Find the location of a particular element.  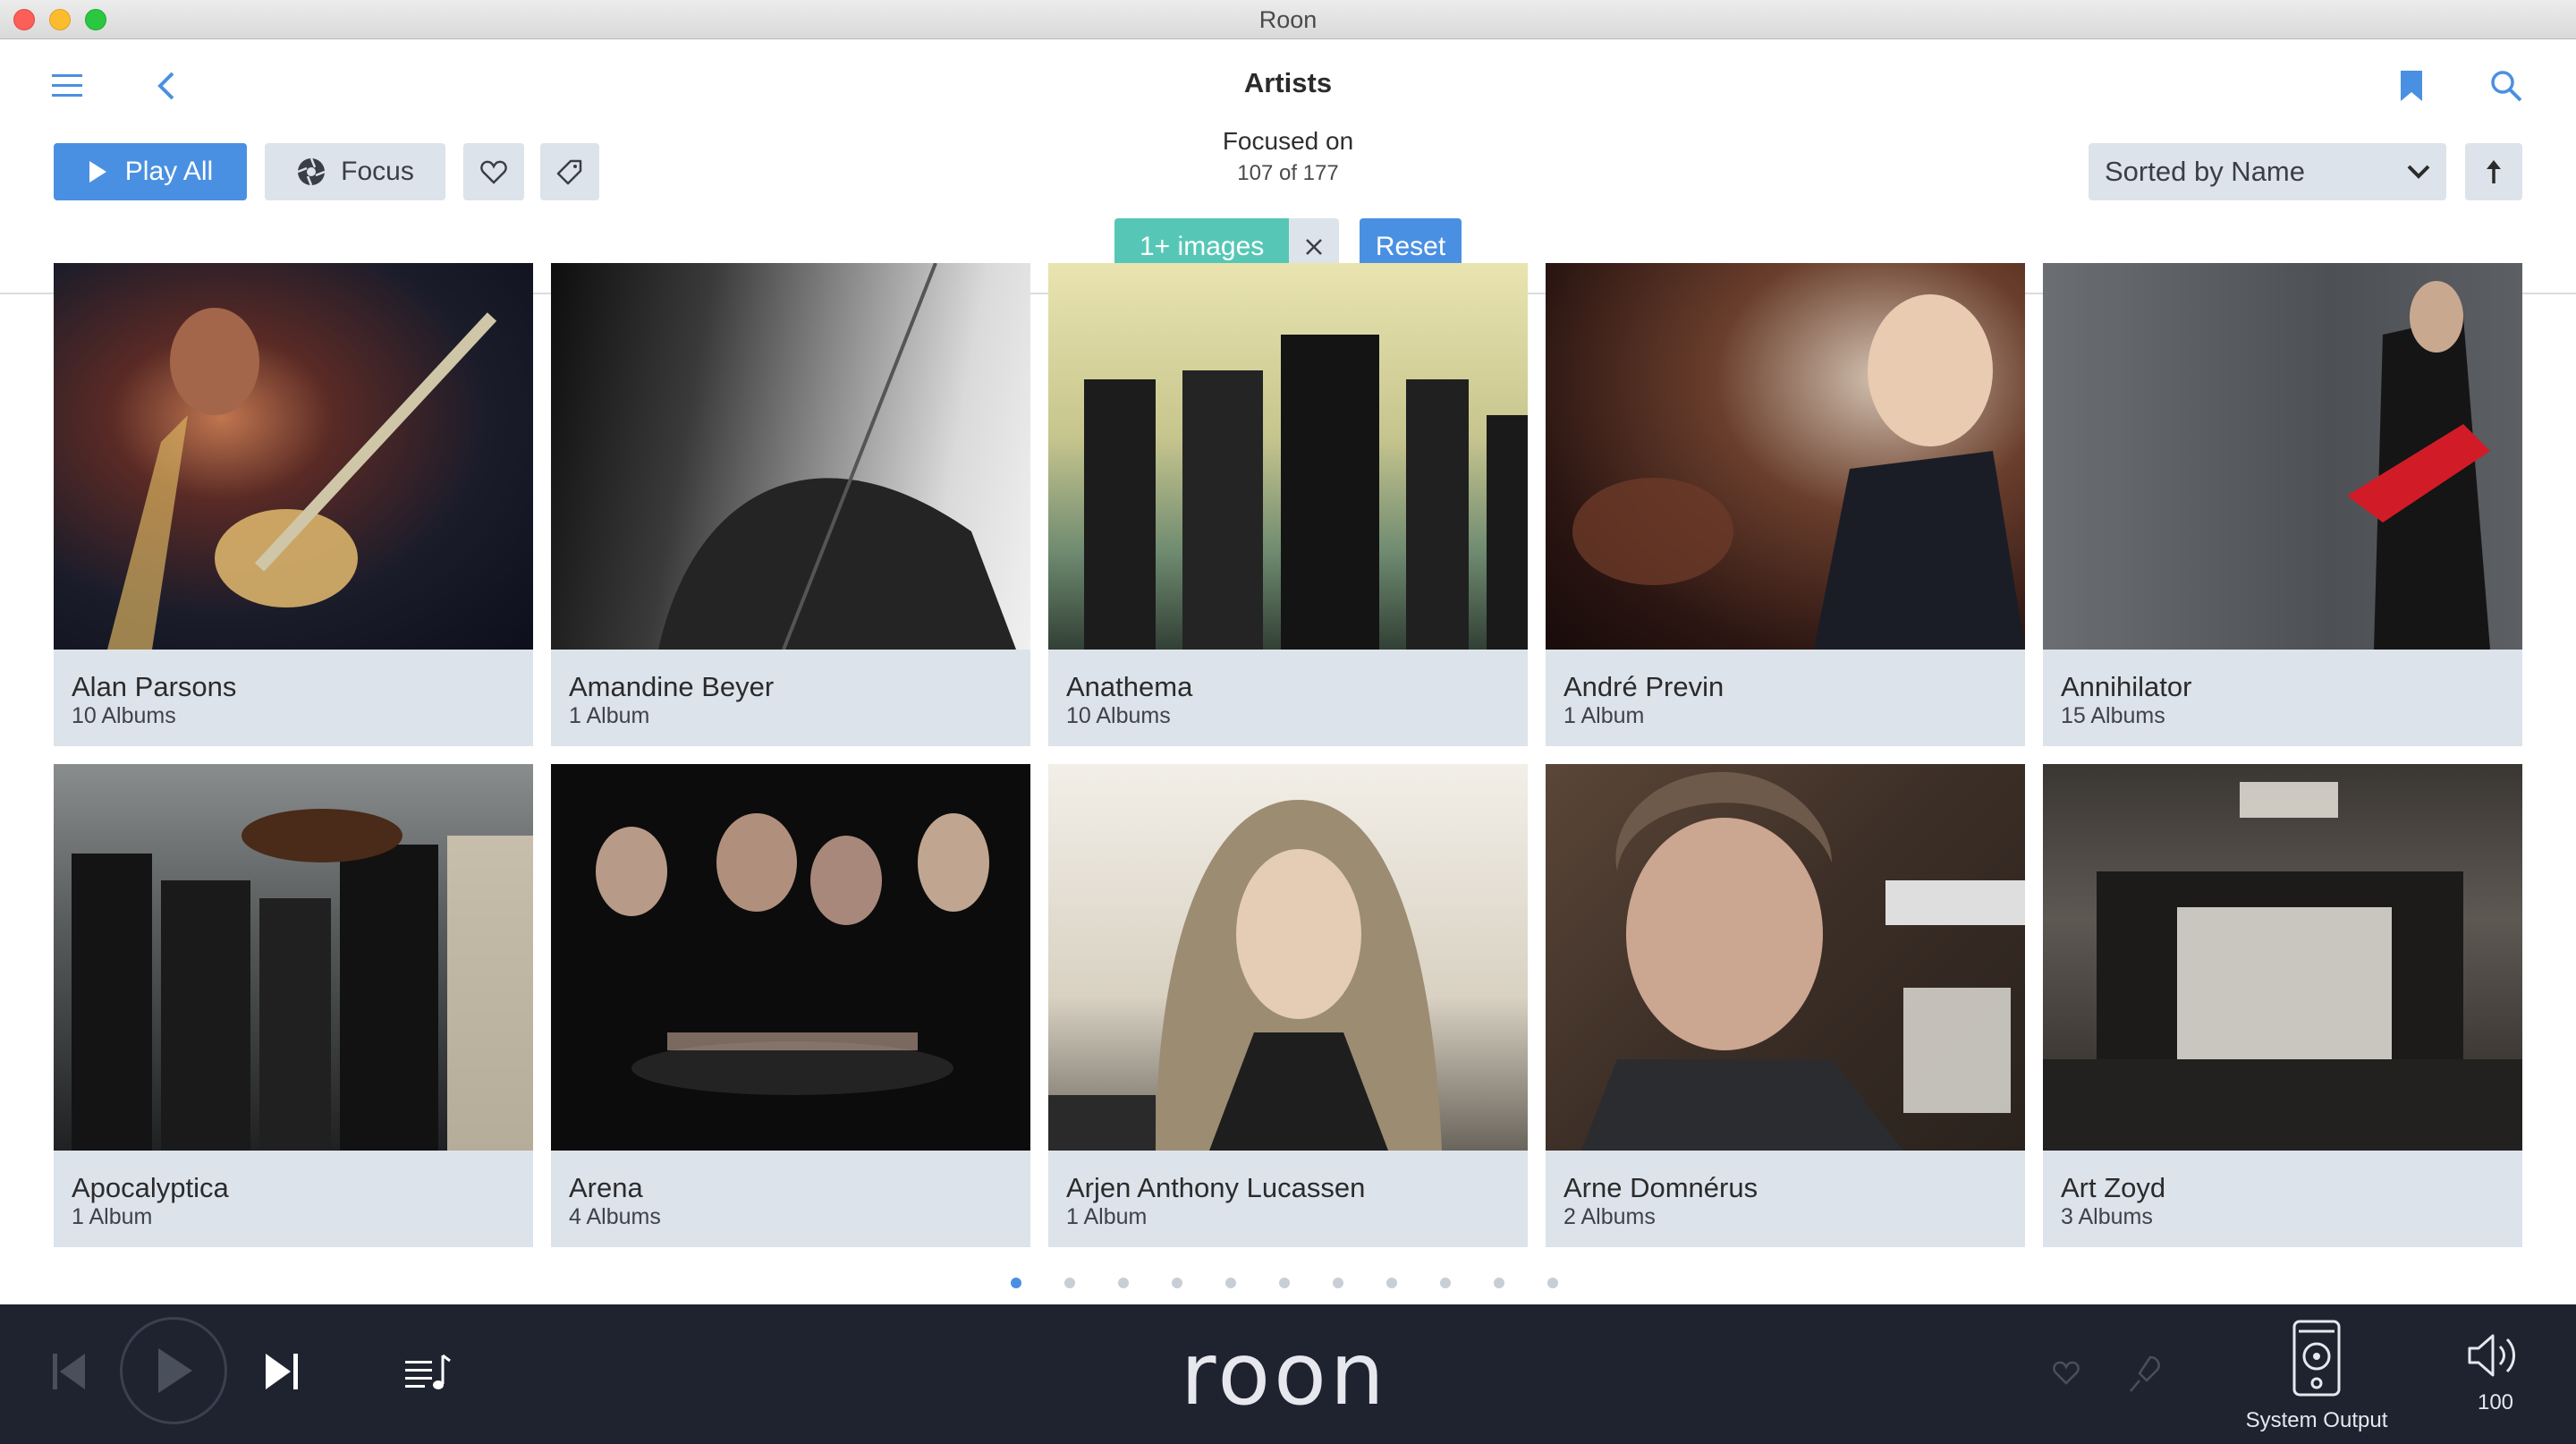

artist-album-count: 4 Albums is located at coordinates (615, 1216).